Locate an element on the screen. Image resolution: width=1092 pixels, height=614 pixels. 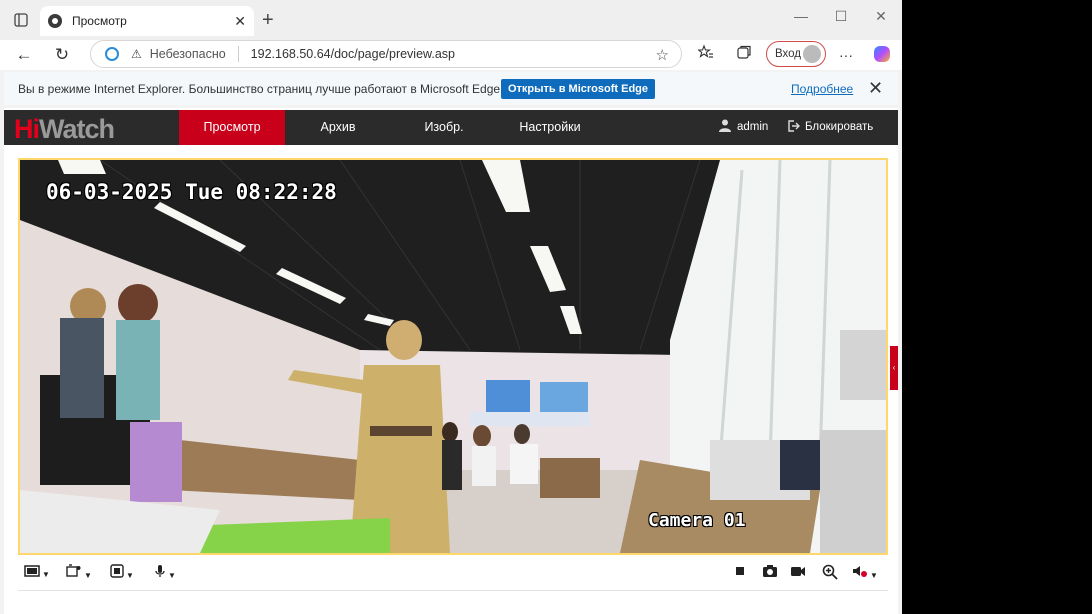
hiwatch-logo: HiWatch is located at coordinates (64, 129).